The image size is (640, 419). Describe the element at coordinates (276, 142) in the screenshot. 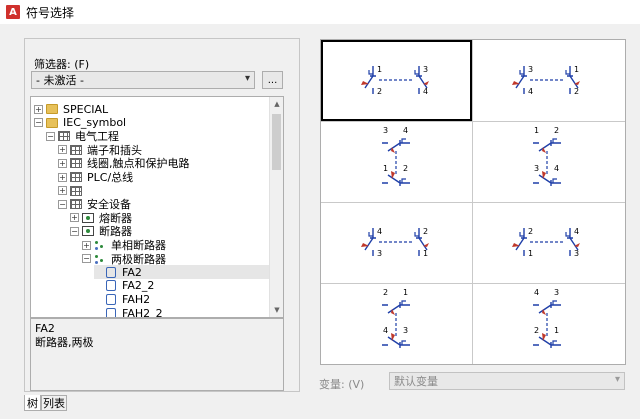

I see `scrollbar-thumb` at that location.